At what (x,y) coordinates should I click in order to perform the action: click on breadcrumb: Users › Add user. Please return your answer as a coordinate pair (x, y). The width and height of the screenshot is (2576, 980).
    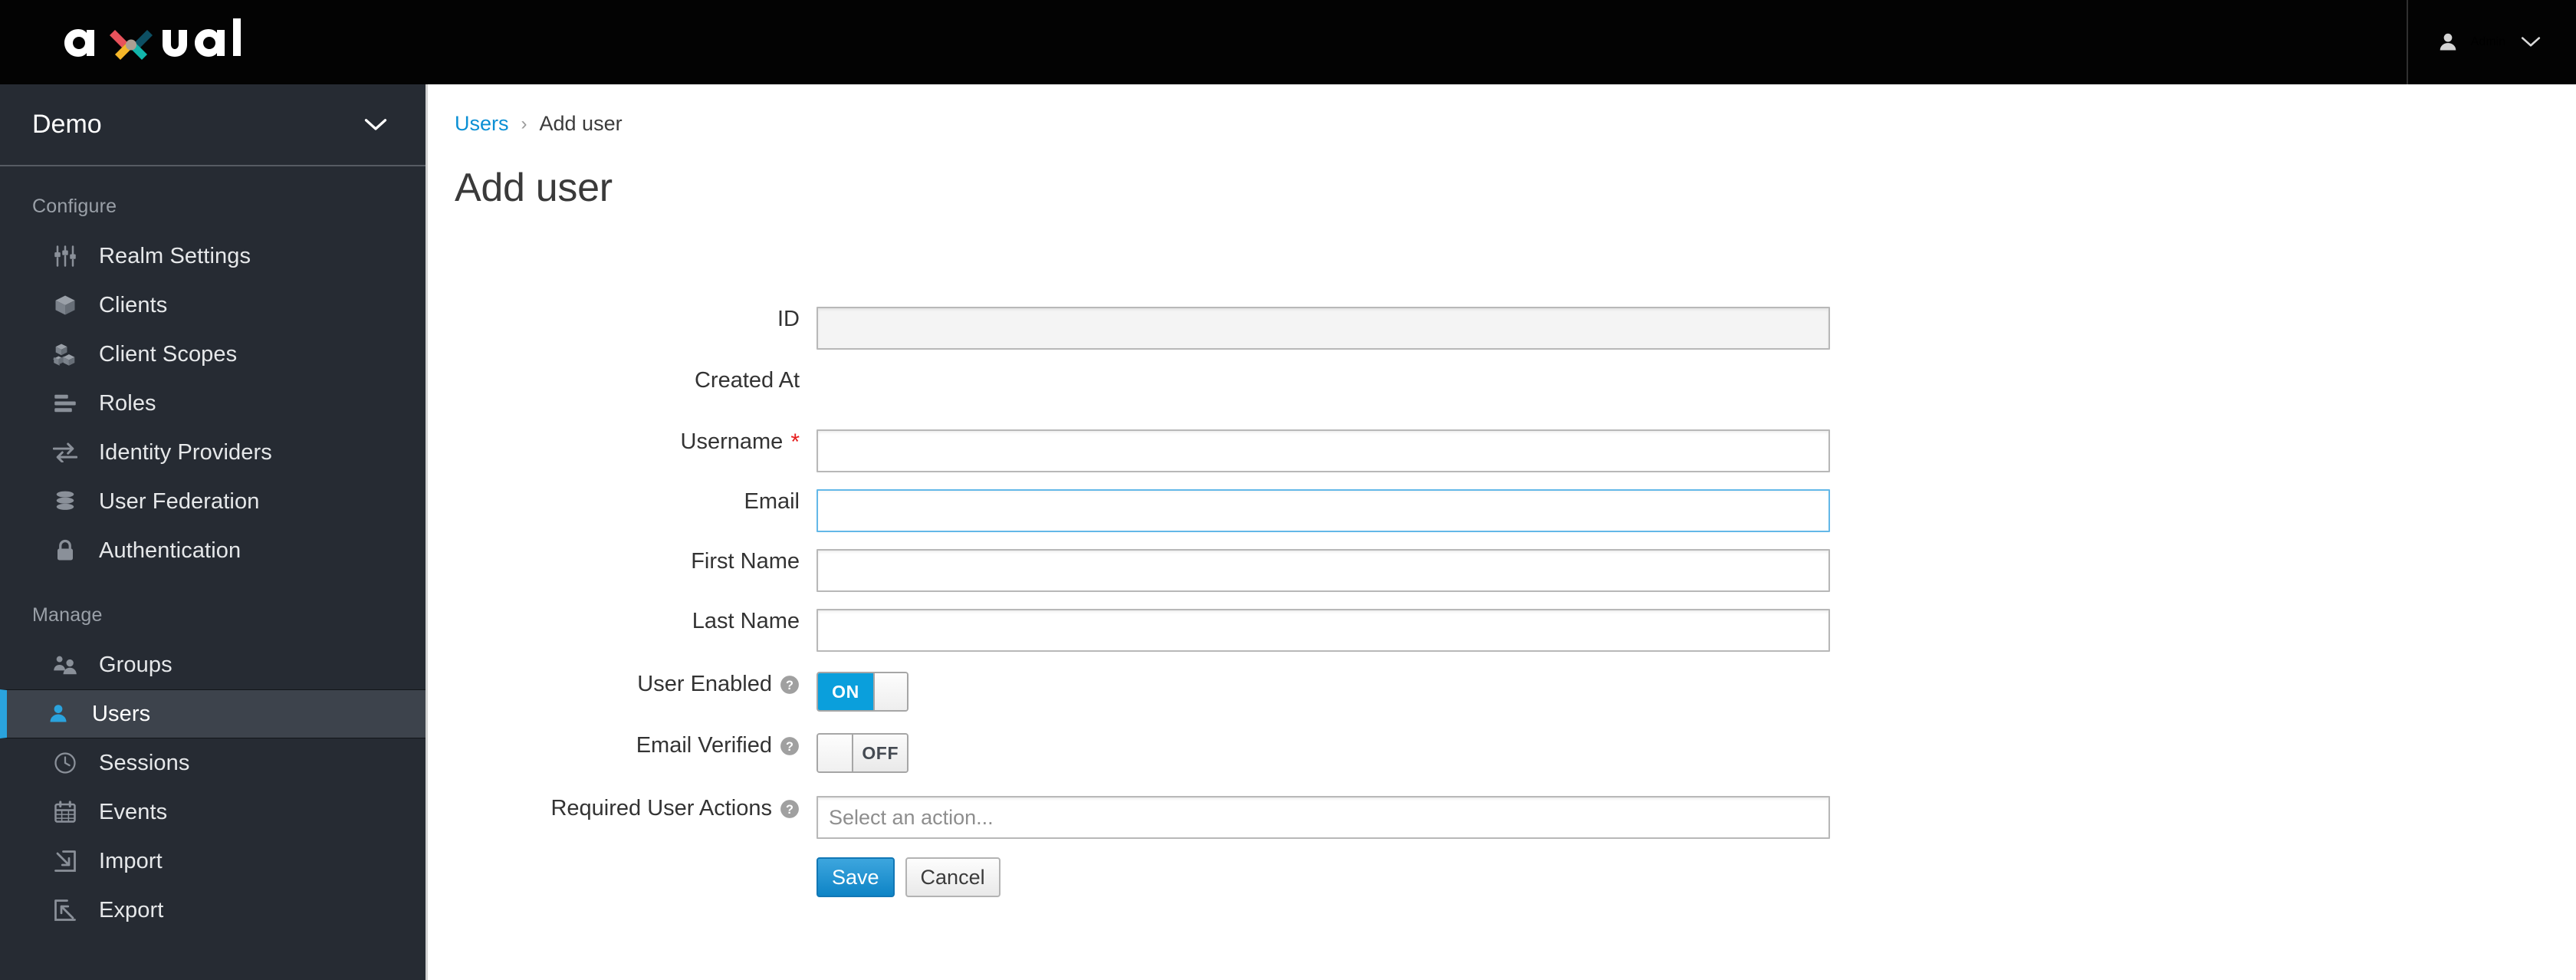
    Looking at the image, I should click on (1503, 110).